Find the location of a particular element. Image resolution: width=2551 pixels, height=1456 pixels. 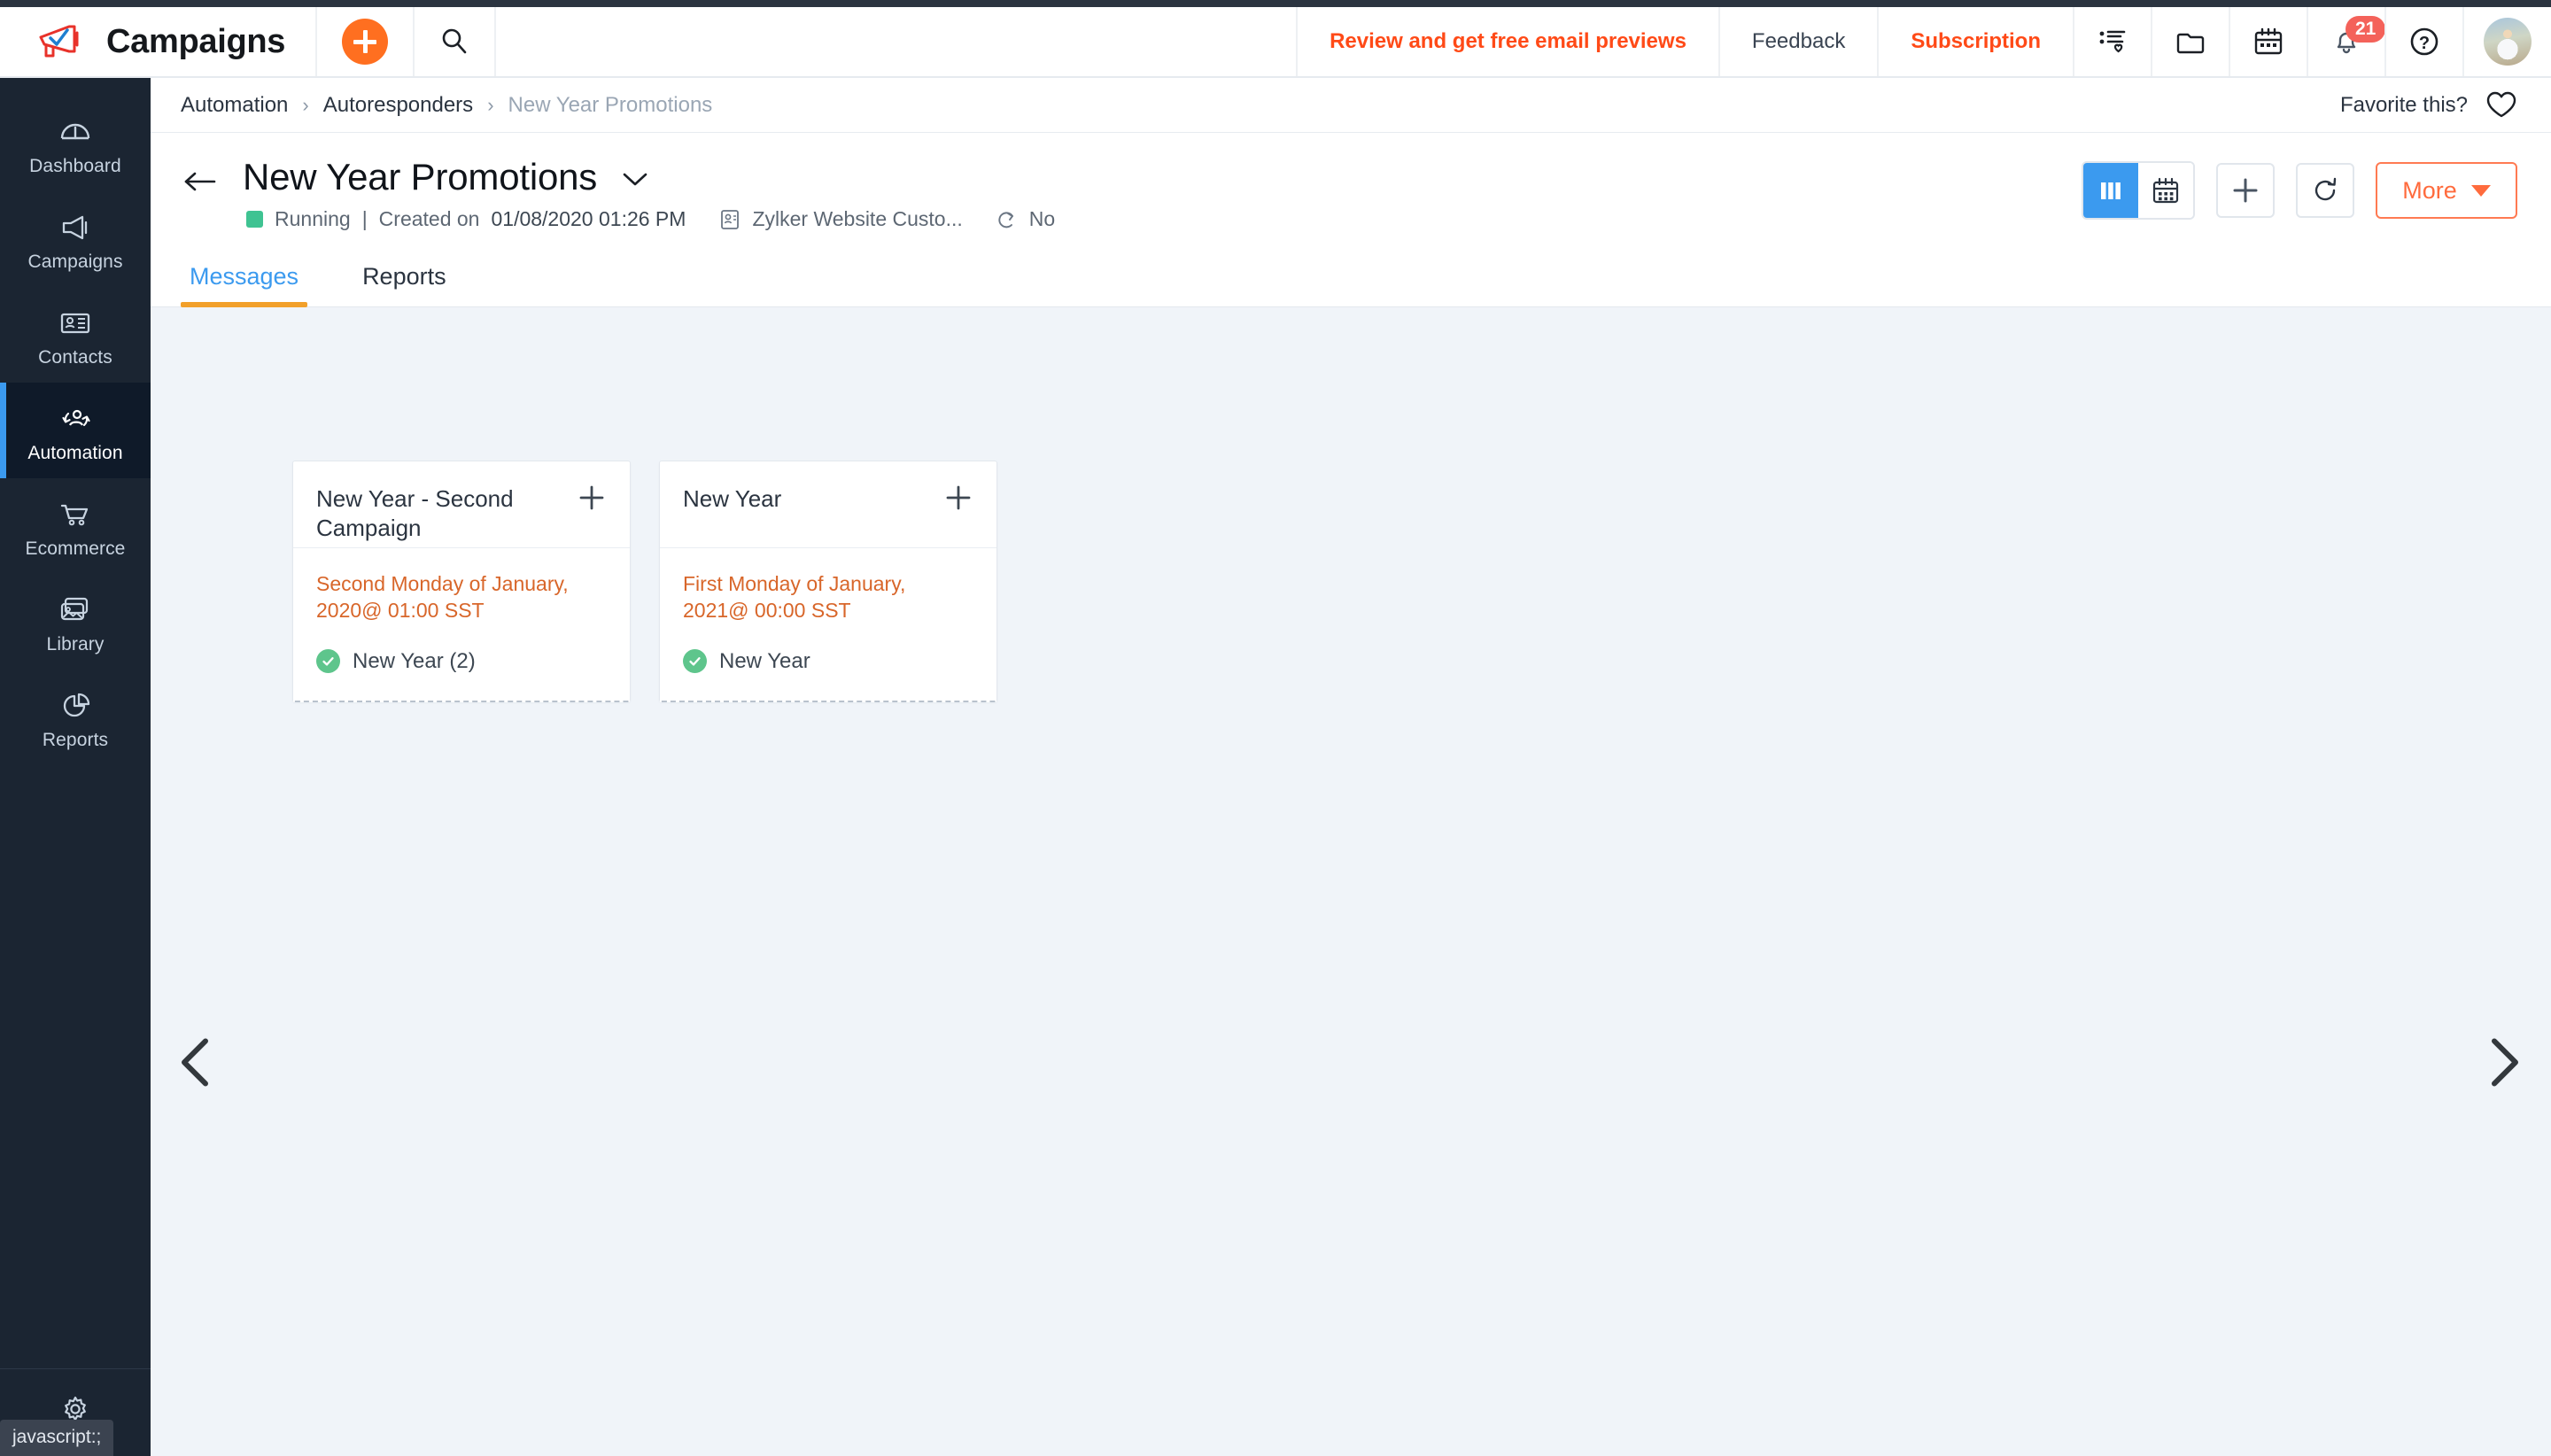

card-title: New Year is located at coordinates (733, 498).